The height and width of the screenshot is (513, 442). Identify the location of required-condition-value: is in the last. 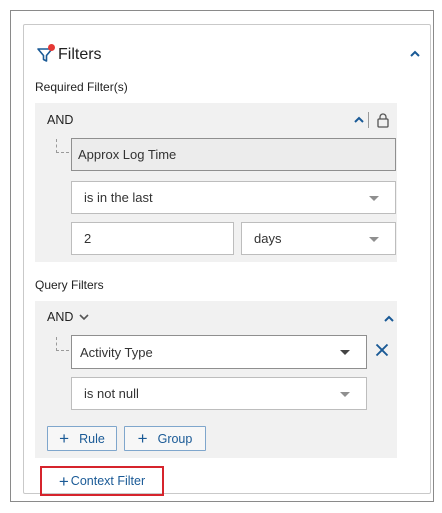
(118, 197).